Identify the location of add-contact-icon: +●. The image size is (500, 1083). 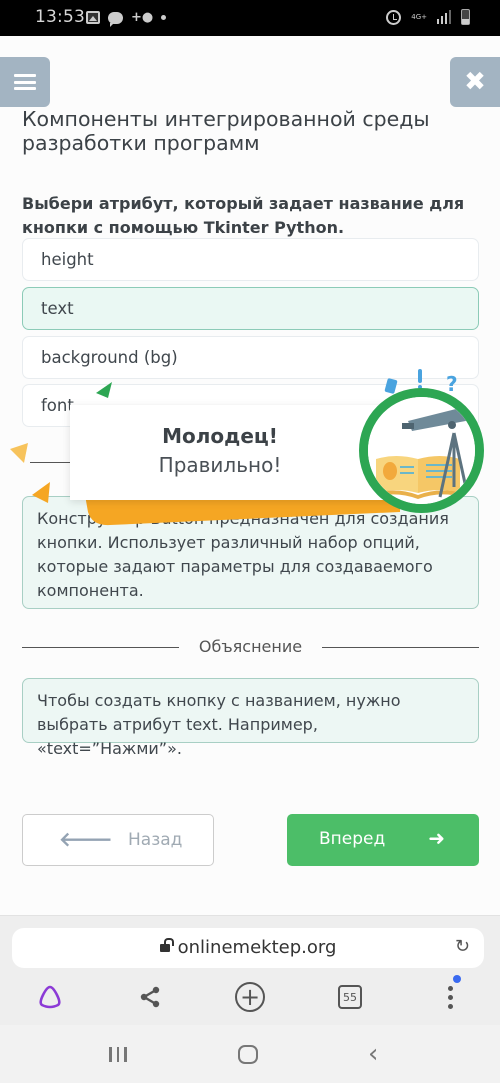
(142, 17).